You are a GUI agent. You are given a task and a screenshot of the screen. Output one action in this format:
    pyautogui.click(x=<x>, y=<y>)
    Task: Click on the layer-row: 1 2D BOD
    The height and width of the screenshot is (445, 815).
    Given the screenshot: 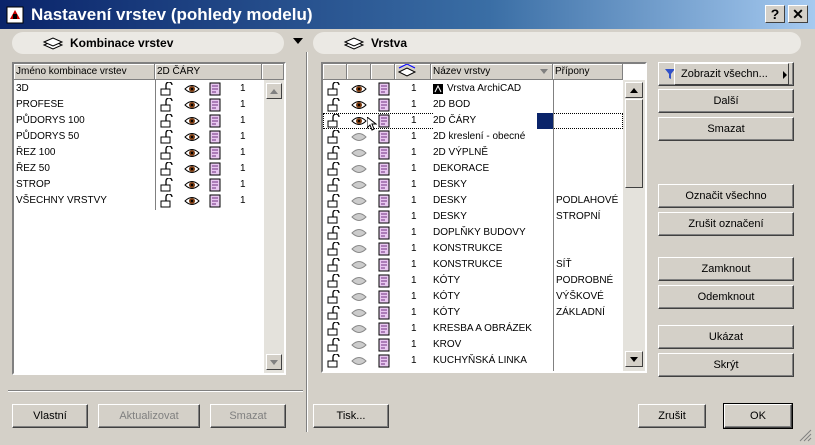 What is the action you would take?
    pyautogui.click(x=473, y=105)
    